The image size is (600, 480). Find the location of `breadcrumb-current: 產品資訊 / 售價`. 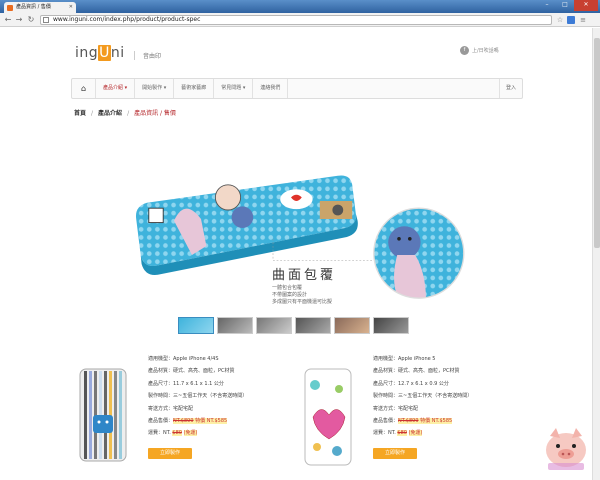

breadcrumb-current: 產品資訊 / 售價 is located at coordinates (155, 113).